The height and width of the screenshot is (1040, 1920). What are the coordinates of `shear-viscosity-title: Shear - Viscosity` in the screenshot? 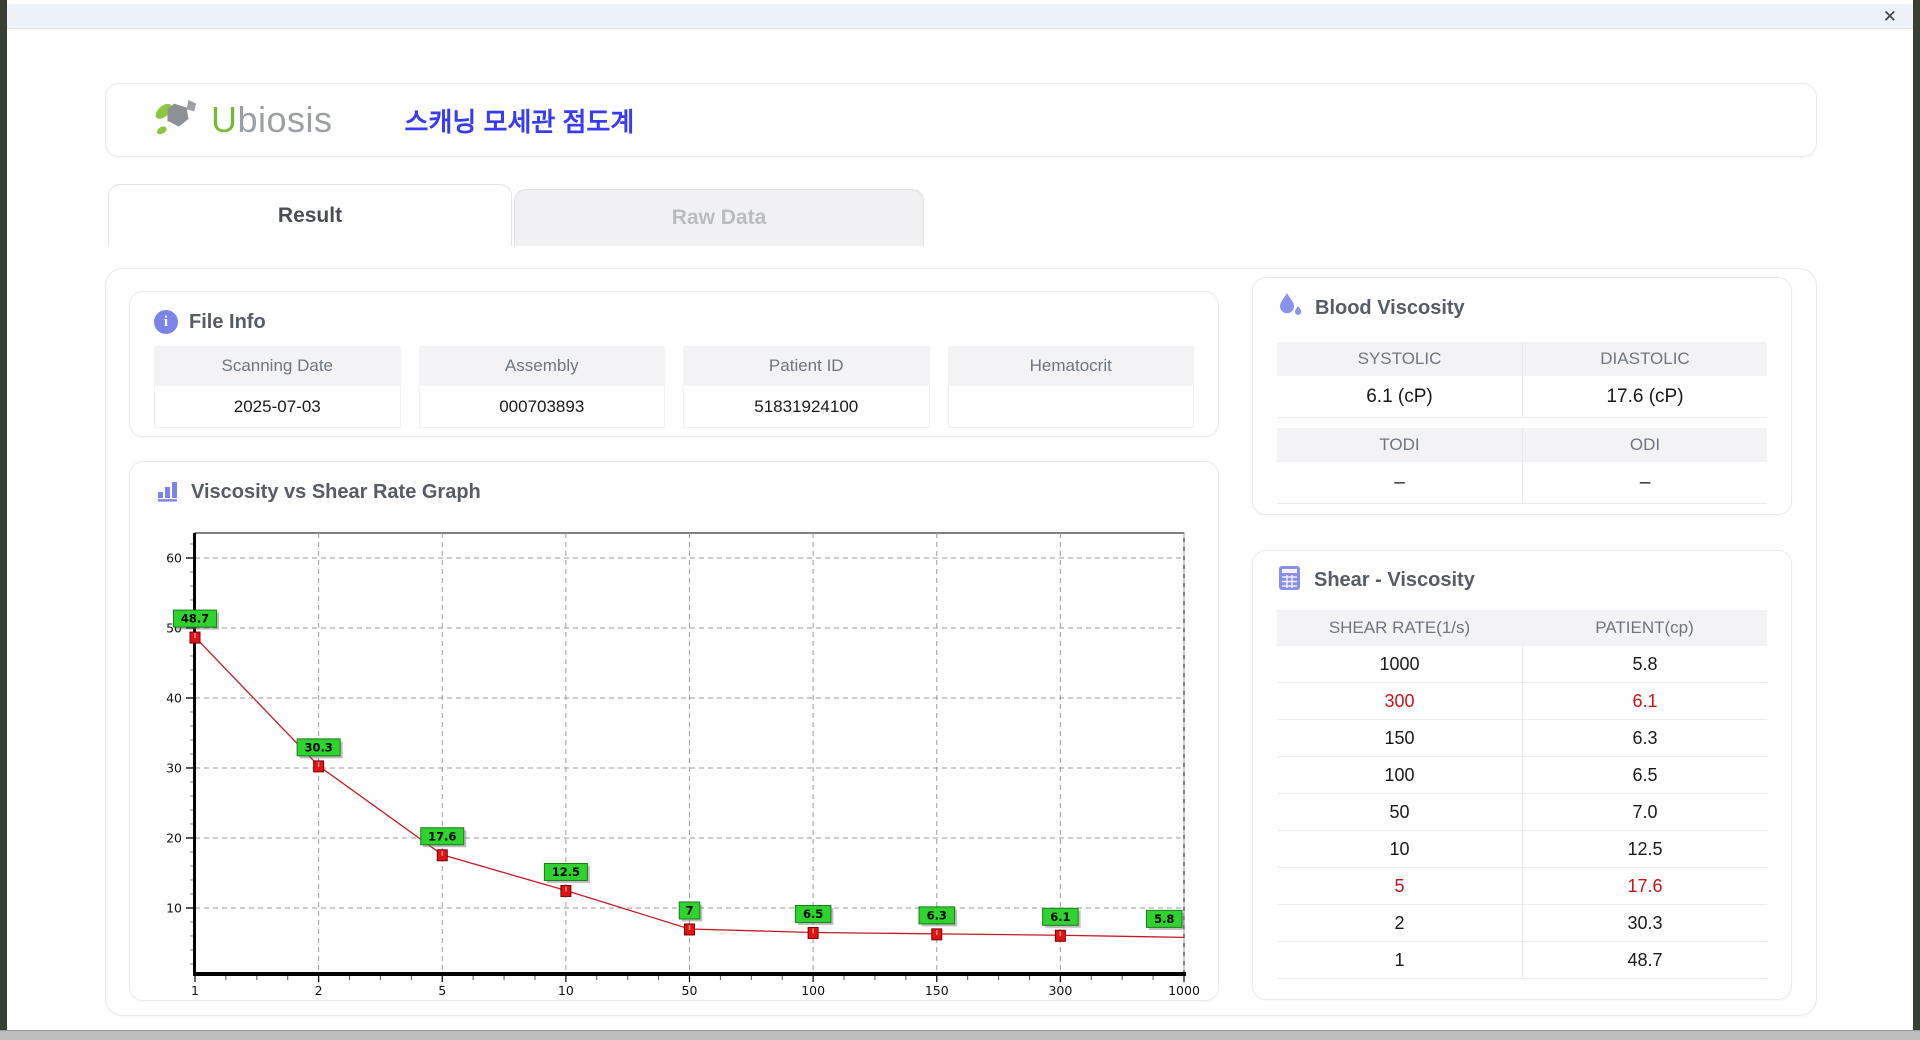 It's located at (1394, 580).